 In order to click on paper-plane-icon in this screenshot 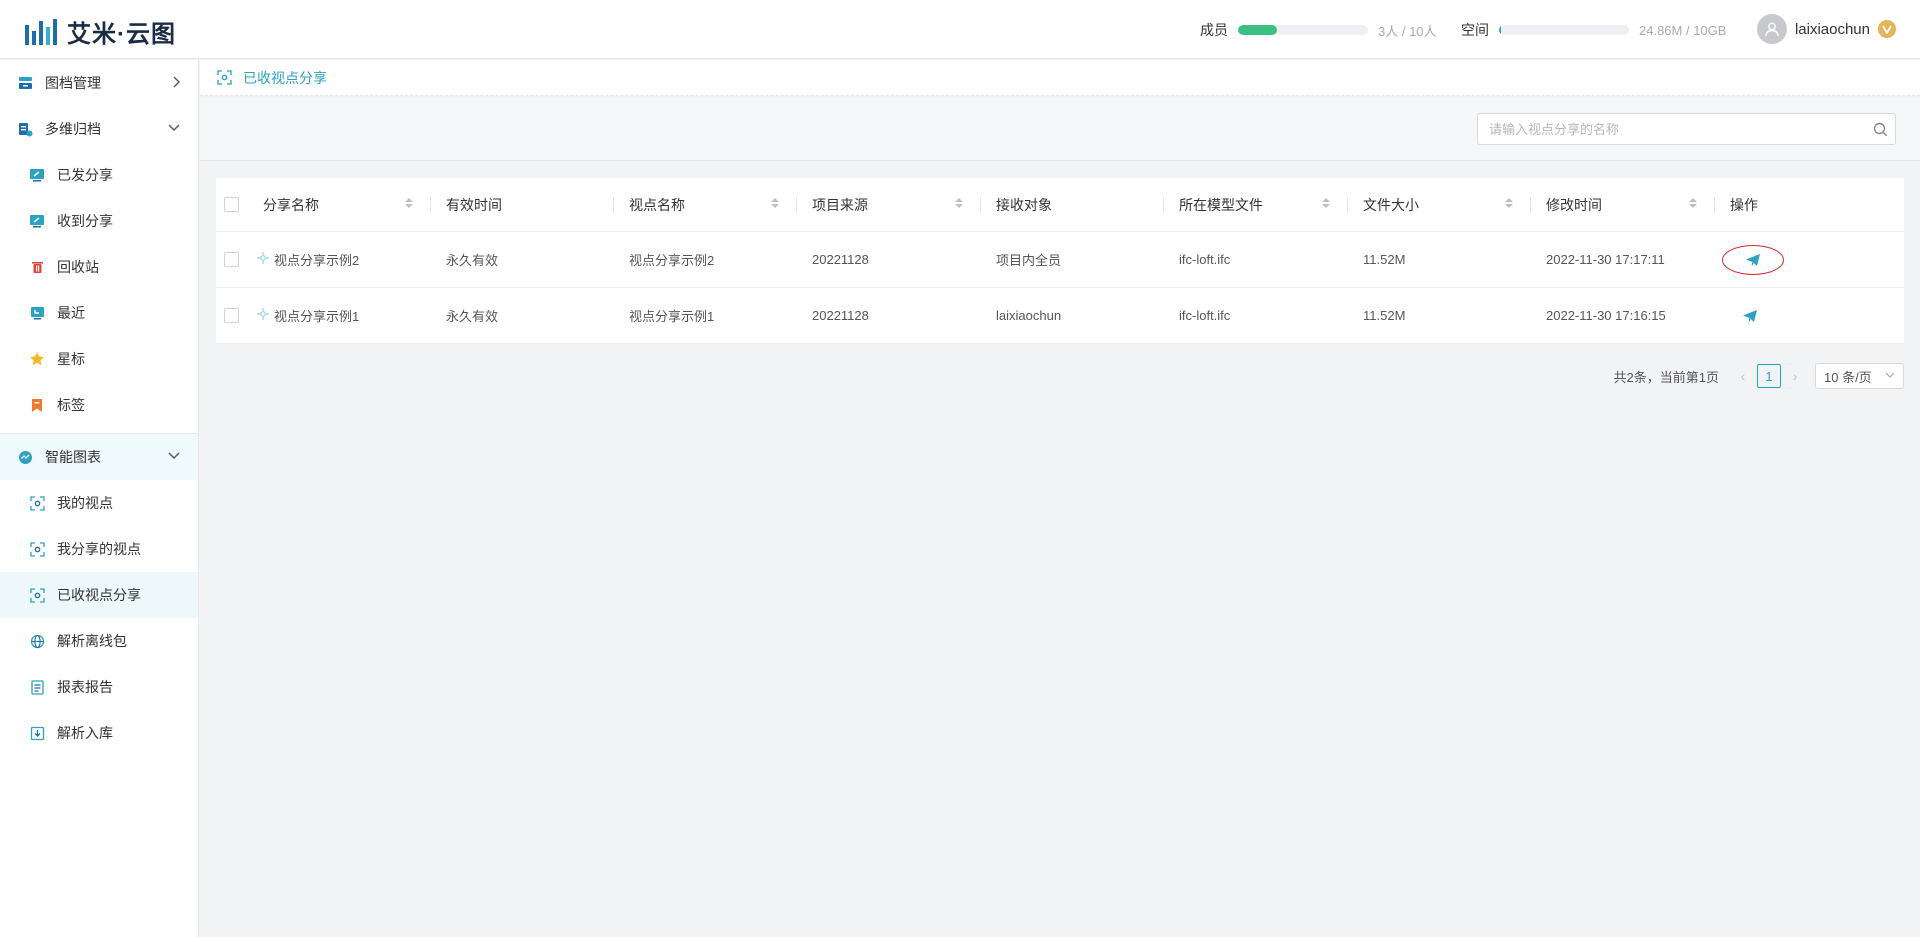, I will do `click(1753, 259)`.